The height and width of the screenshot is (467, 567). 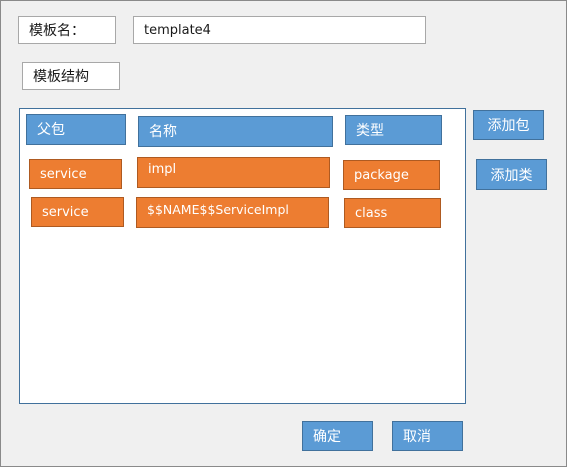 I want to click on add-class-button: 添加类, so click(x=511, y=174).